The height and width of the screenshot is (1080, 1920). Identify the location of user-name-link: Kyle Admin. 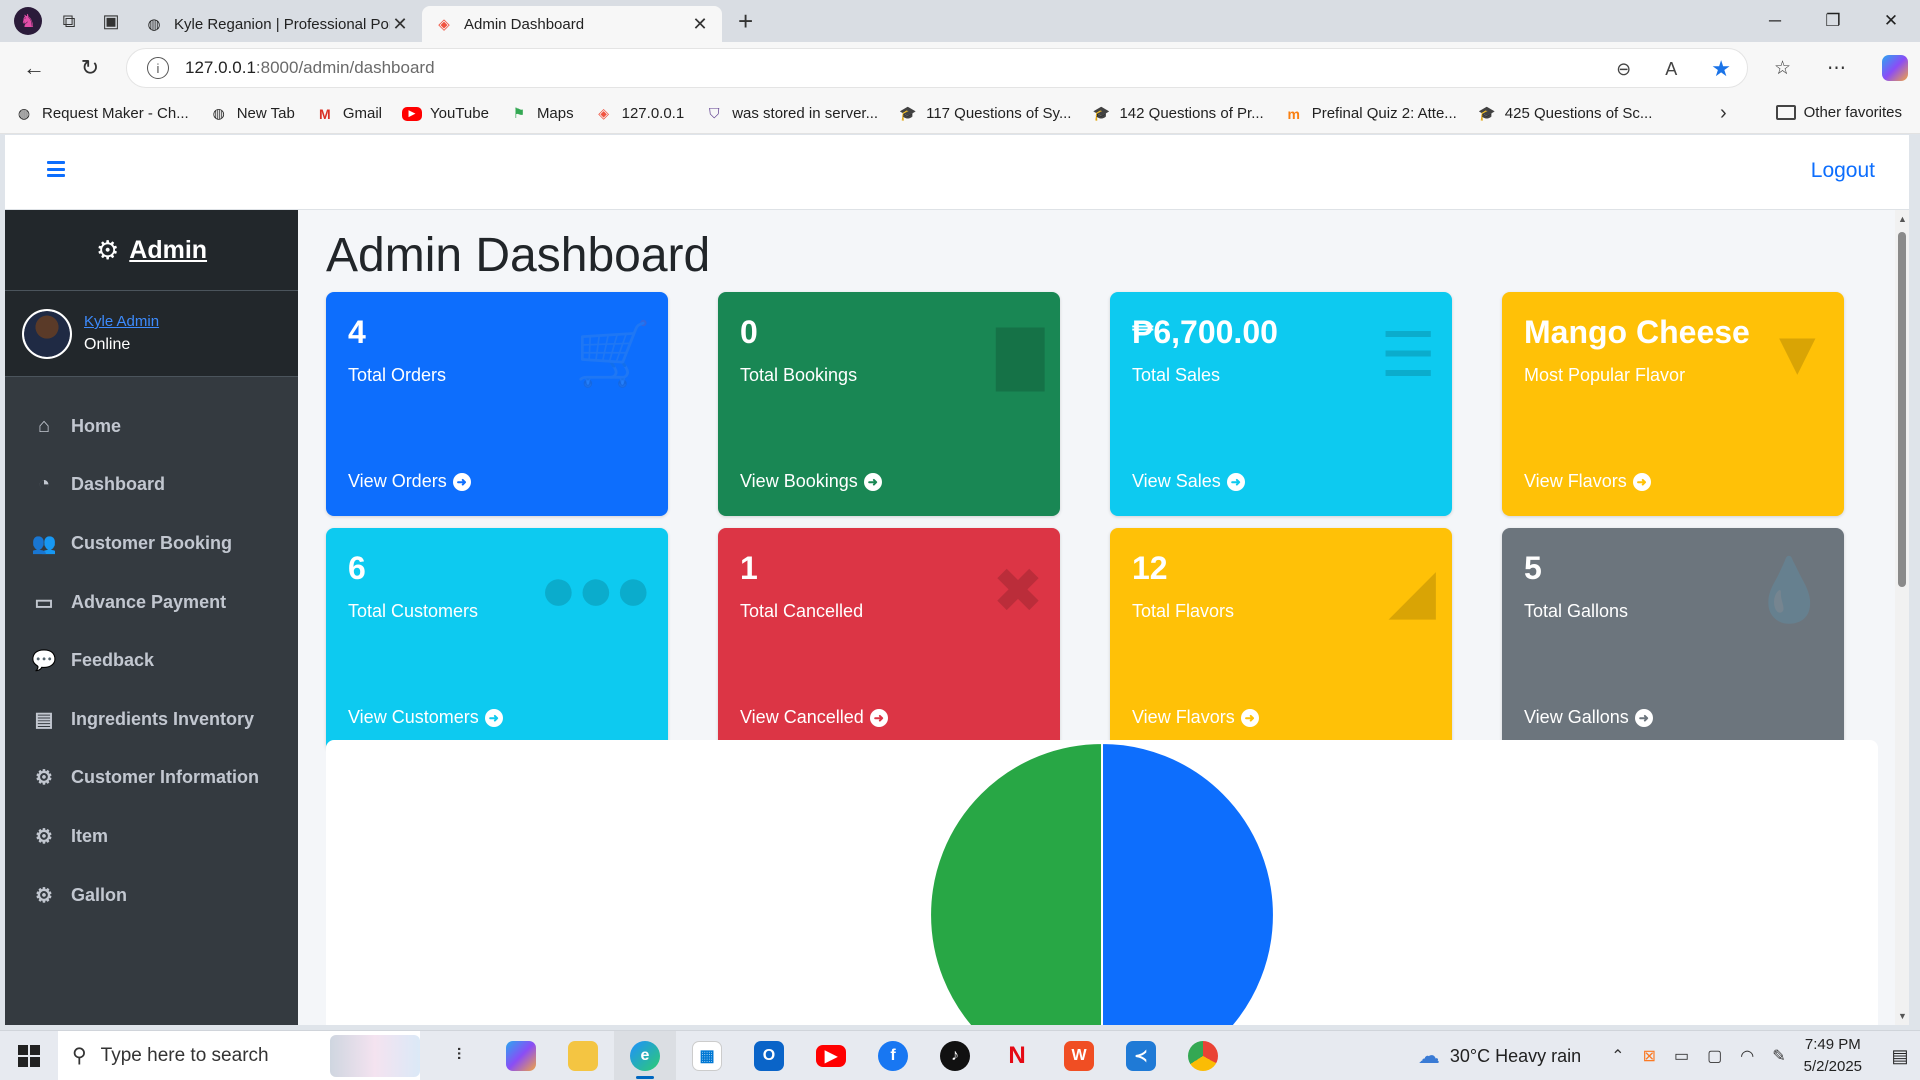
(121, 321).